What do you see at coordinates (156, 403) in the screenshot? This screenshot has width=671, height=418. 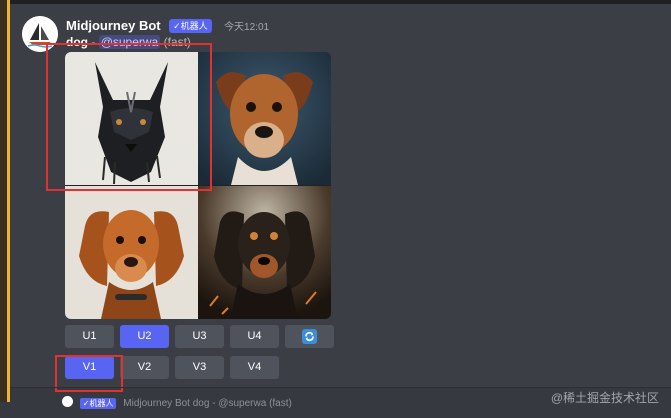 I see `next-username: Midjourney Bot` at bounding box center [156, 403].